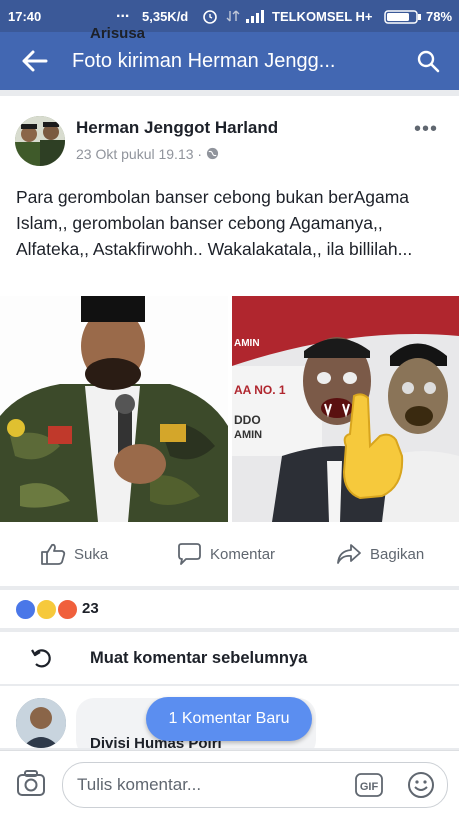 This screenshot has height=817, width=459. I want to click on battery-percent: 78%, so click(439, 16).